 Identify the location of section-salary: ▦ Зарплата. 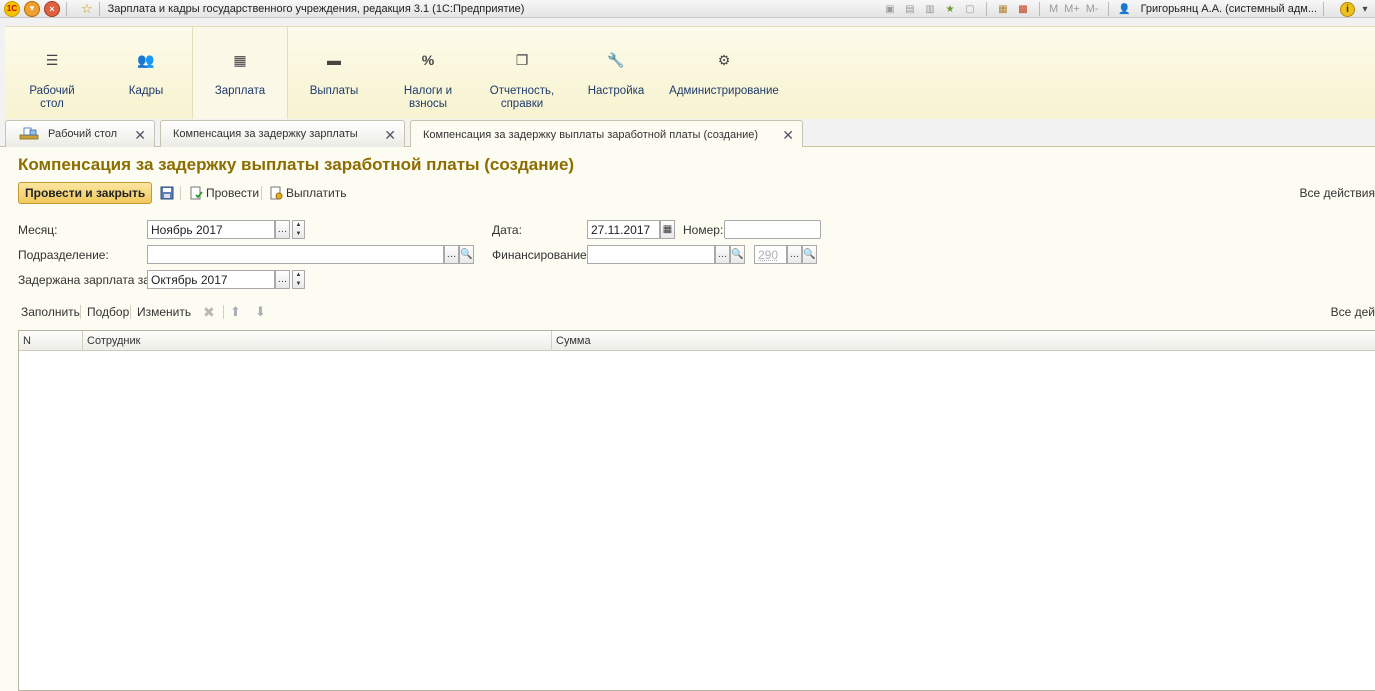
(240, 74).